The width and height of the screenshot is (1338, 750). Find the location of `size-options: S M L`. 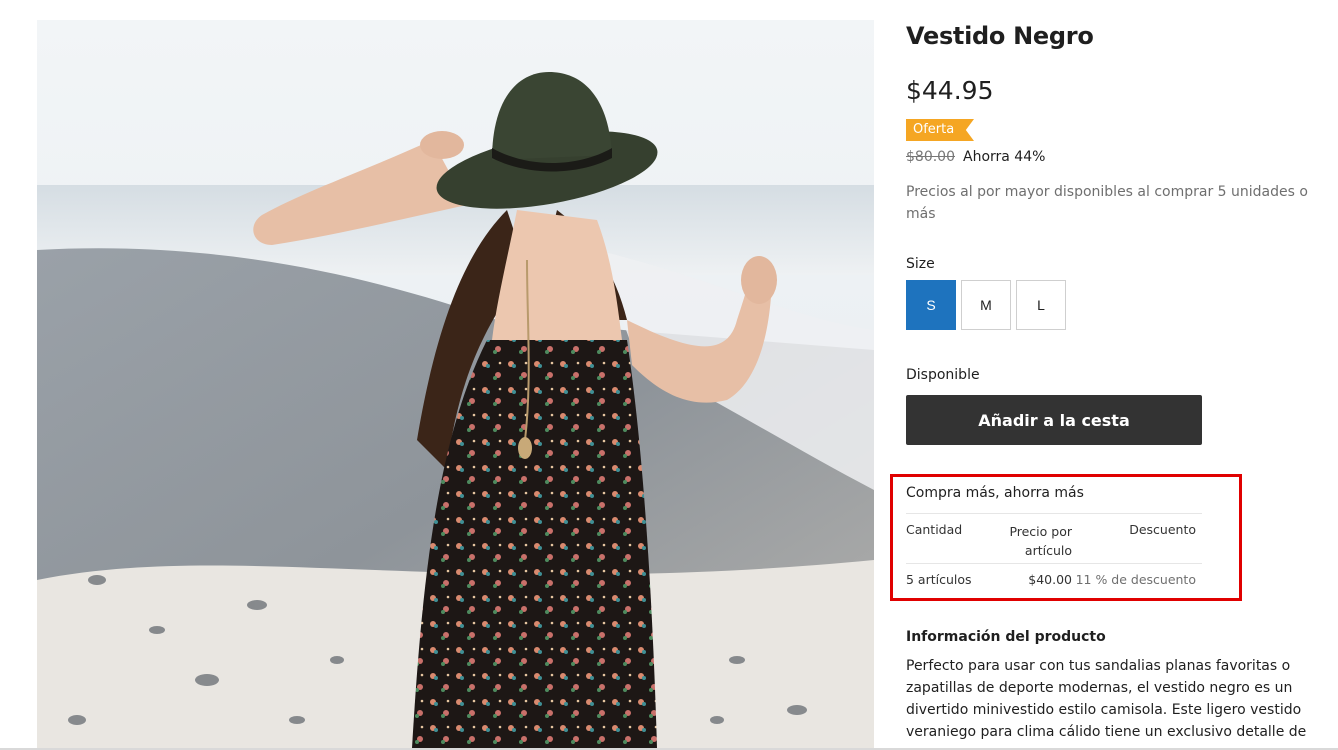

size-options: S M L is located at coordinates (986, 305).